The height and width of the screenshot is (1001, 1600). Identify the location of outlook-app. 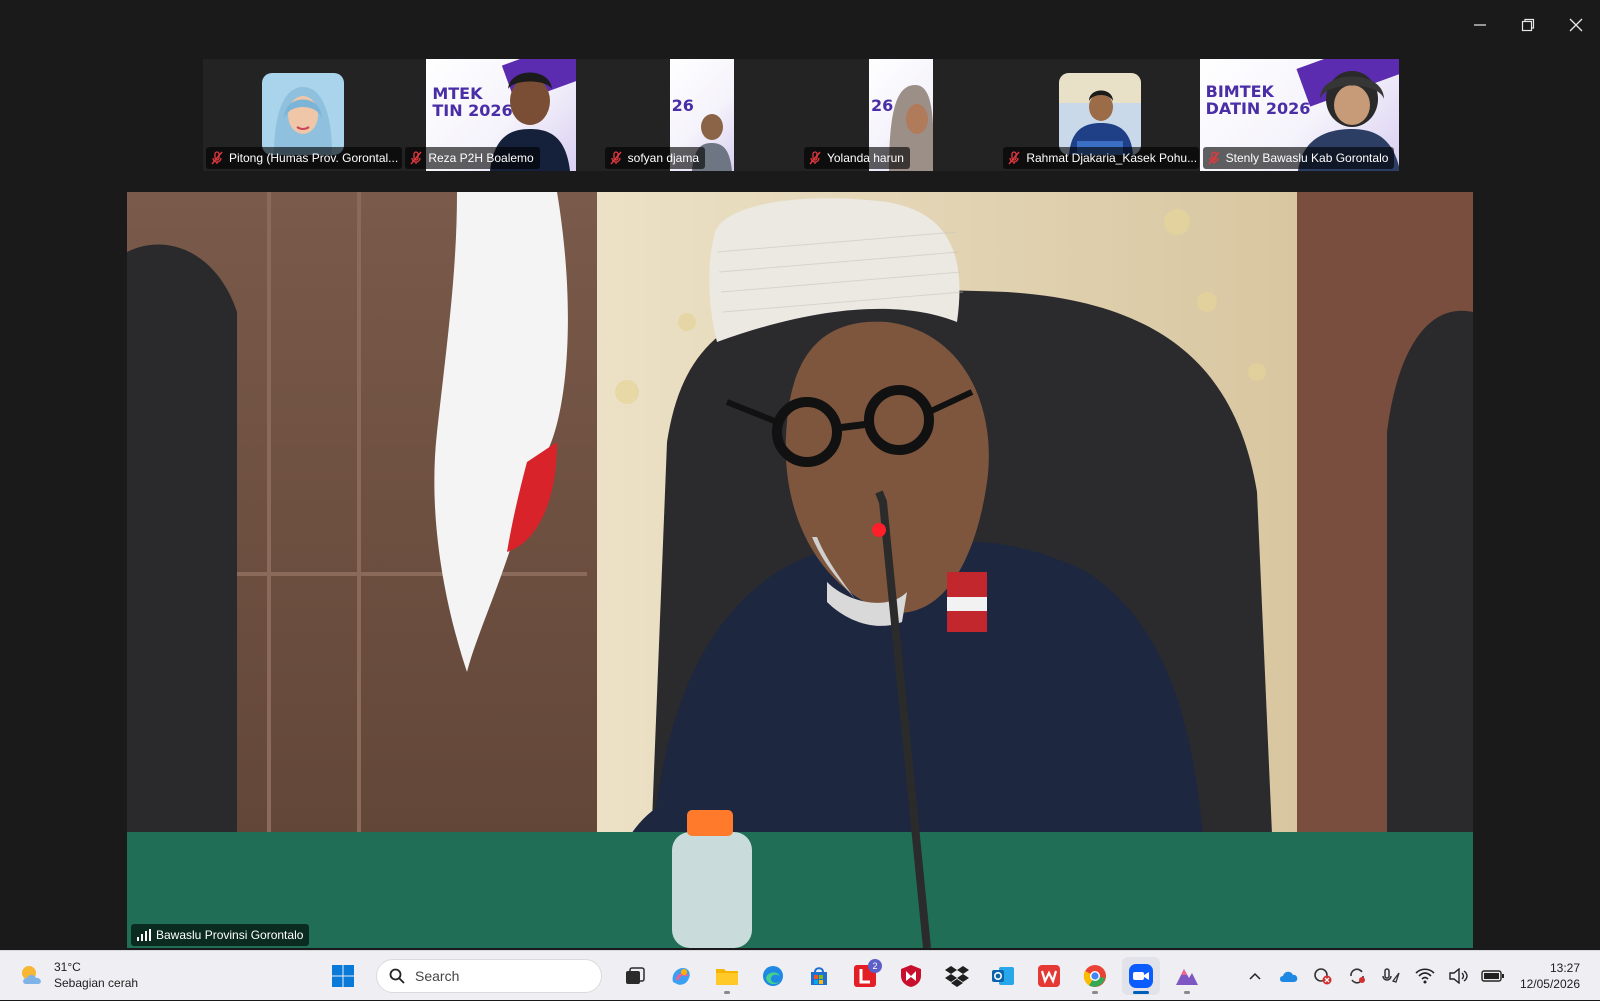
(1003, 976).